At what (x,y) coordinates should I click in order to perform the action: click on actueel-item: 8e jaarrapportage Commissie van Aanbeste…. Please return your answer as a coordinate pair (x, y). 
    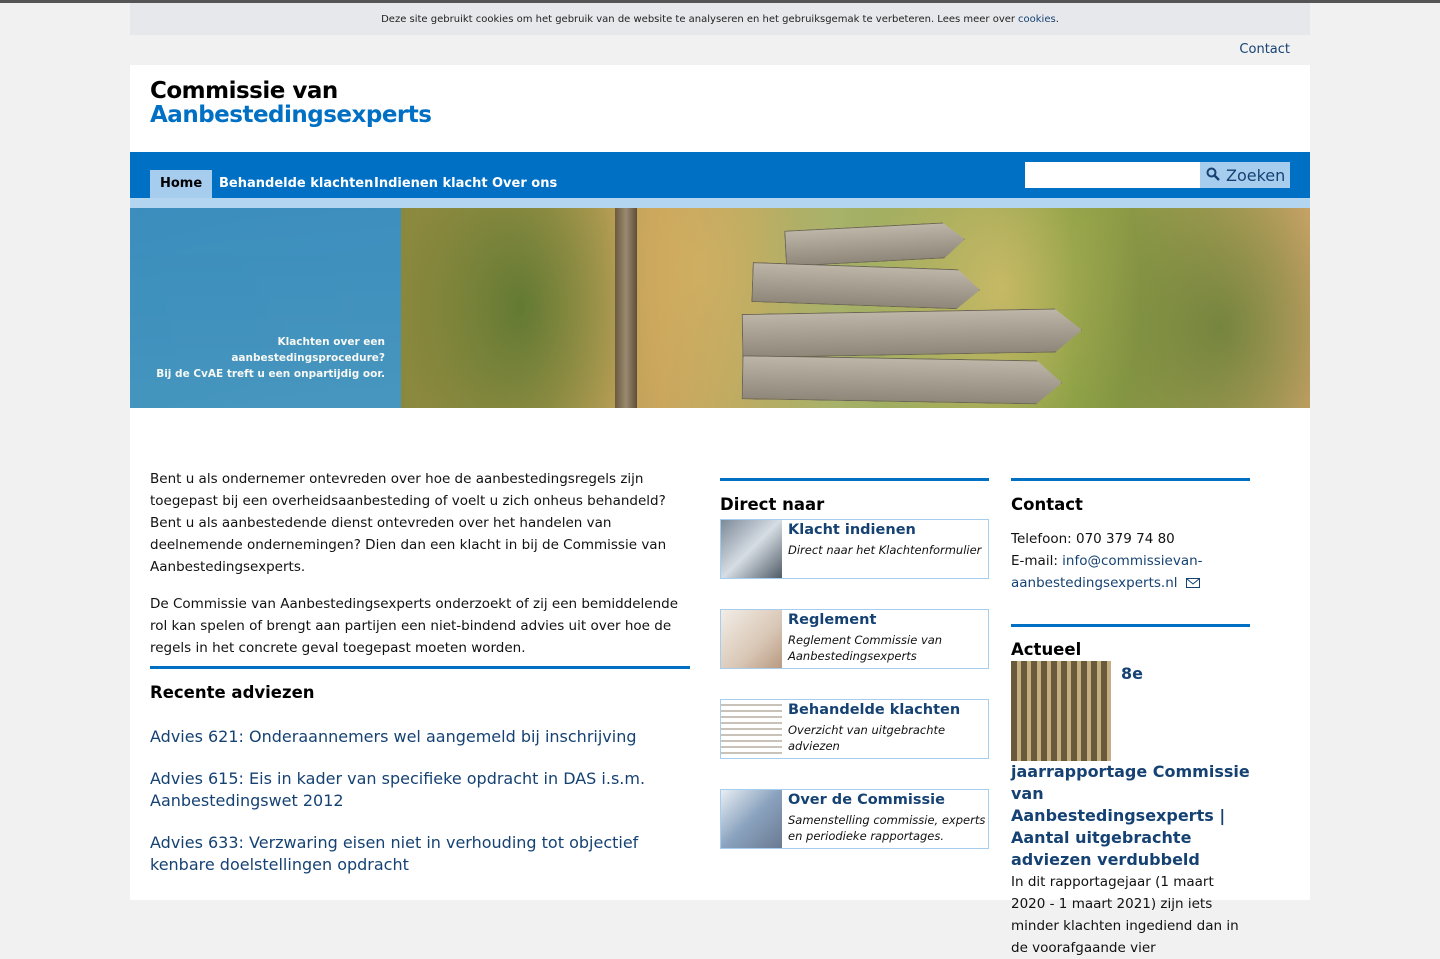
    Looking at the image, I should click on (1130, 810).